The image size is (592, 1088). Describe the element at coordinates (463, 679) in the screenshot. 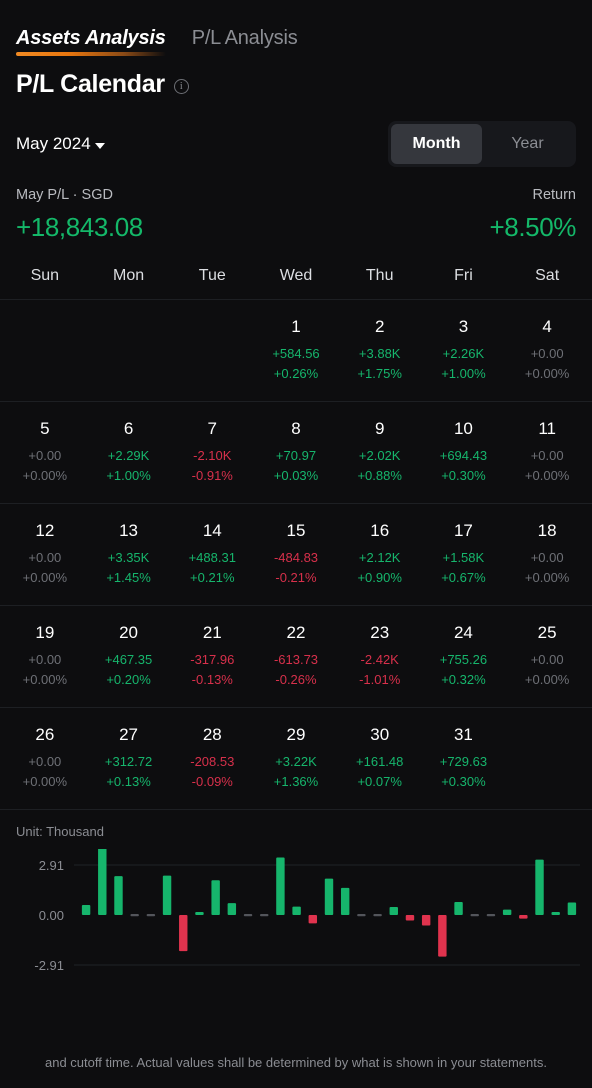

I see `calendar-day-pct: +0.32%` at that location.